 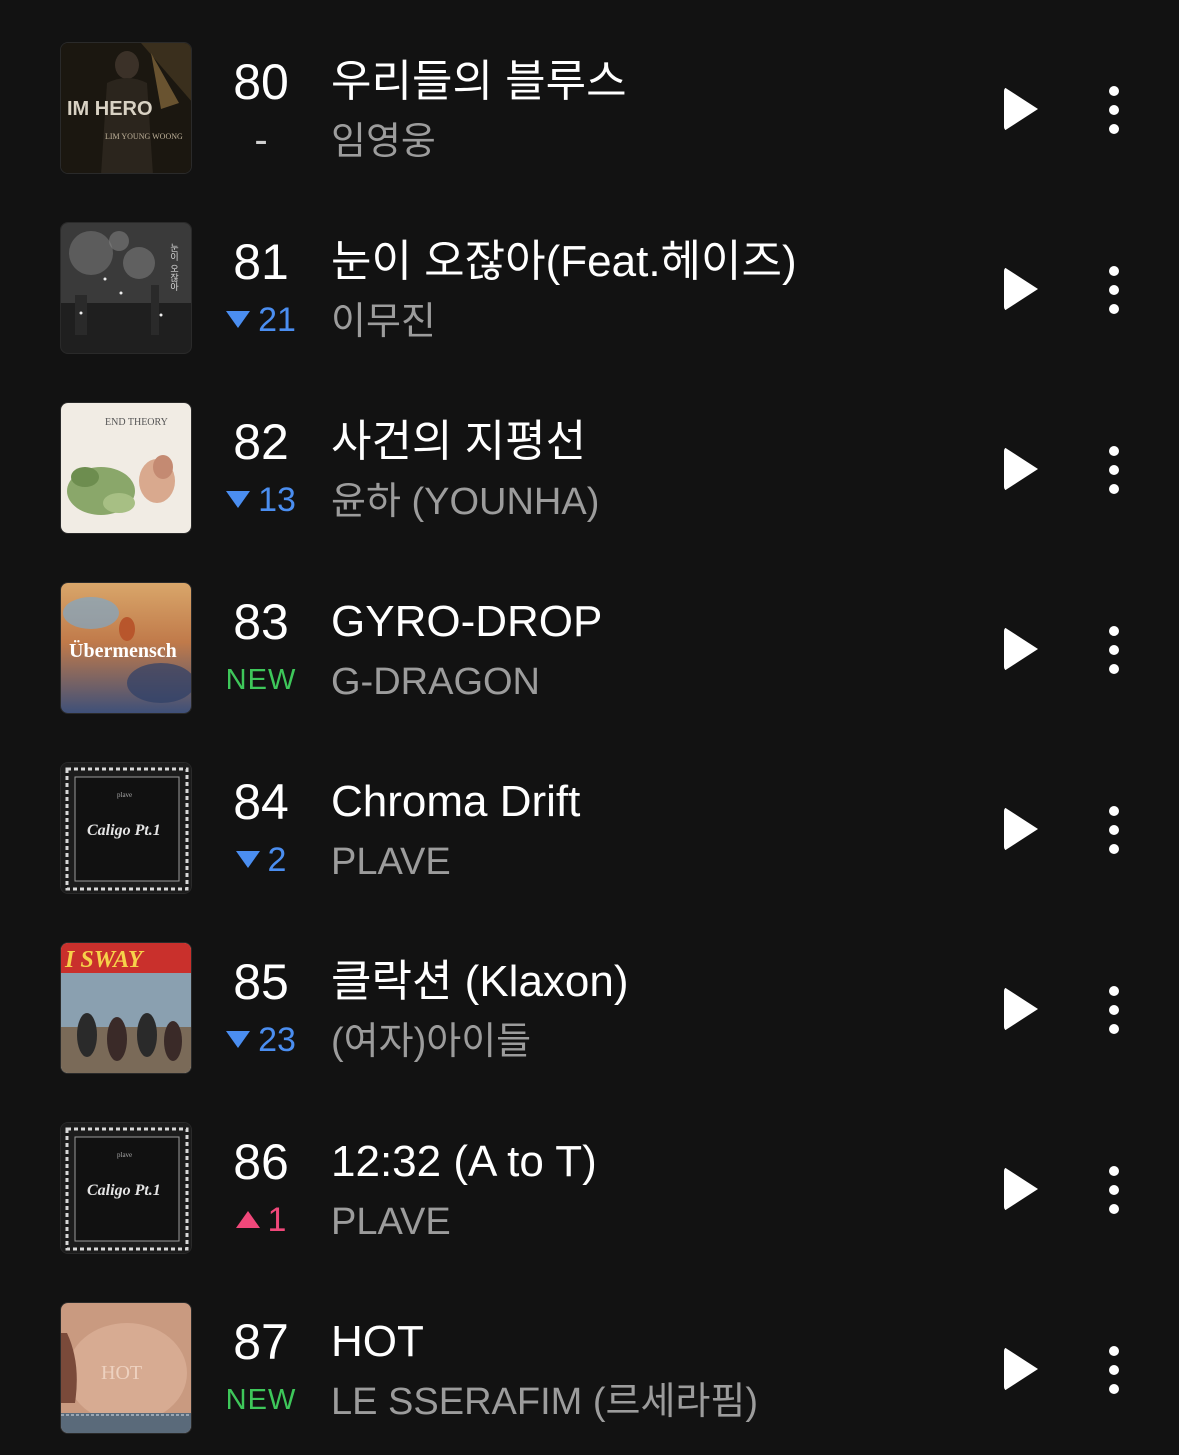 I want to click on song-row: Übermensch 83 NEW GYRO-DROP G-DRAGON, so click(x=589, y=630).